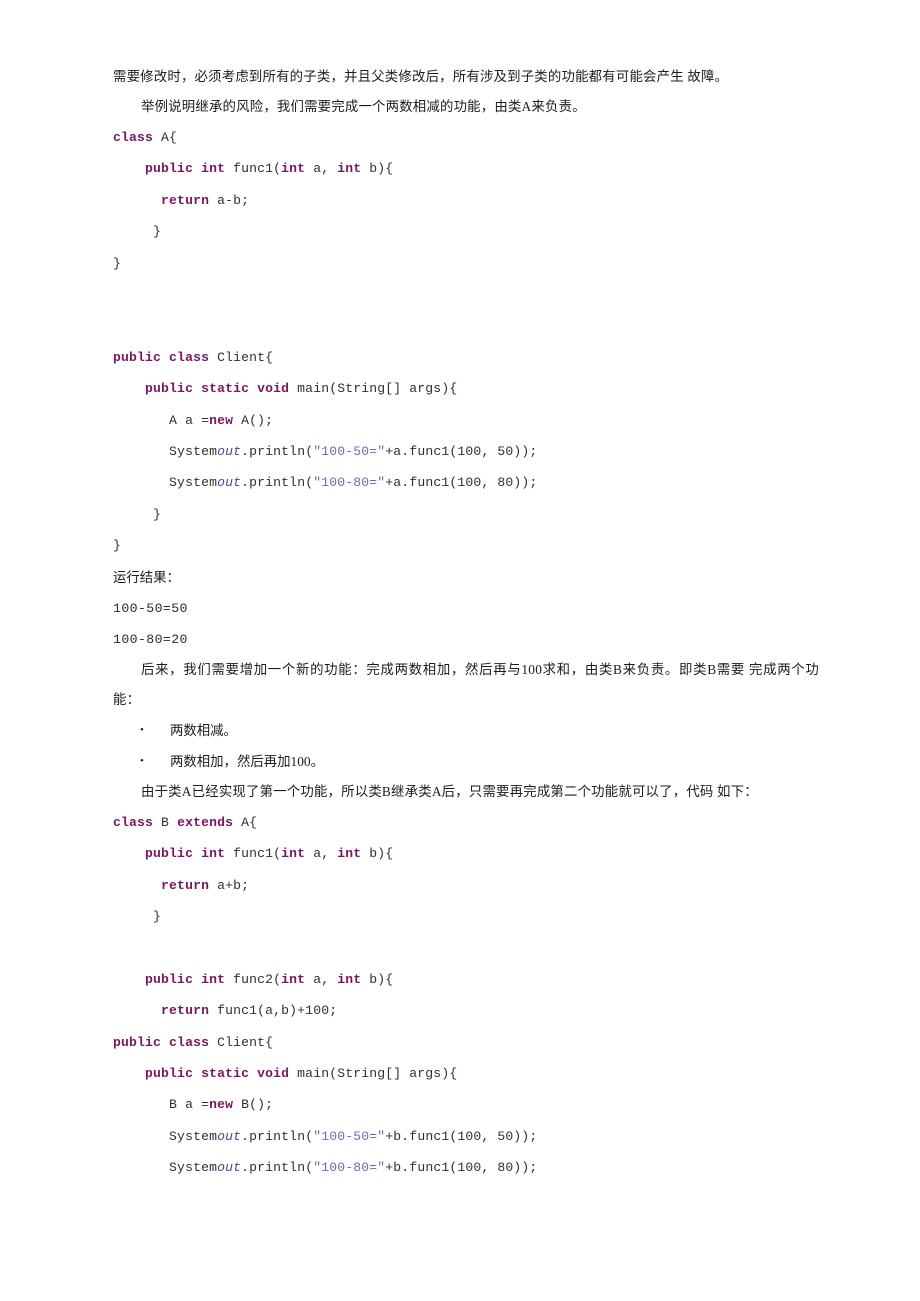  Describe the element at coordinates (466, 1010) in the screenshot. I see `code-line: return func1(a,b)+100;` at that location.